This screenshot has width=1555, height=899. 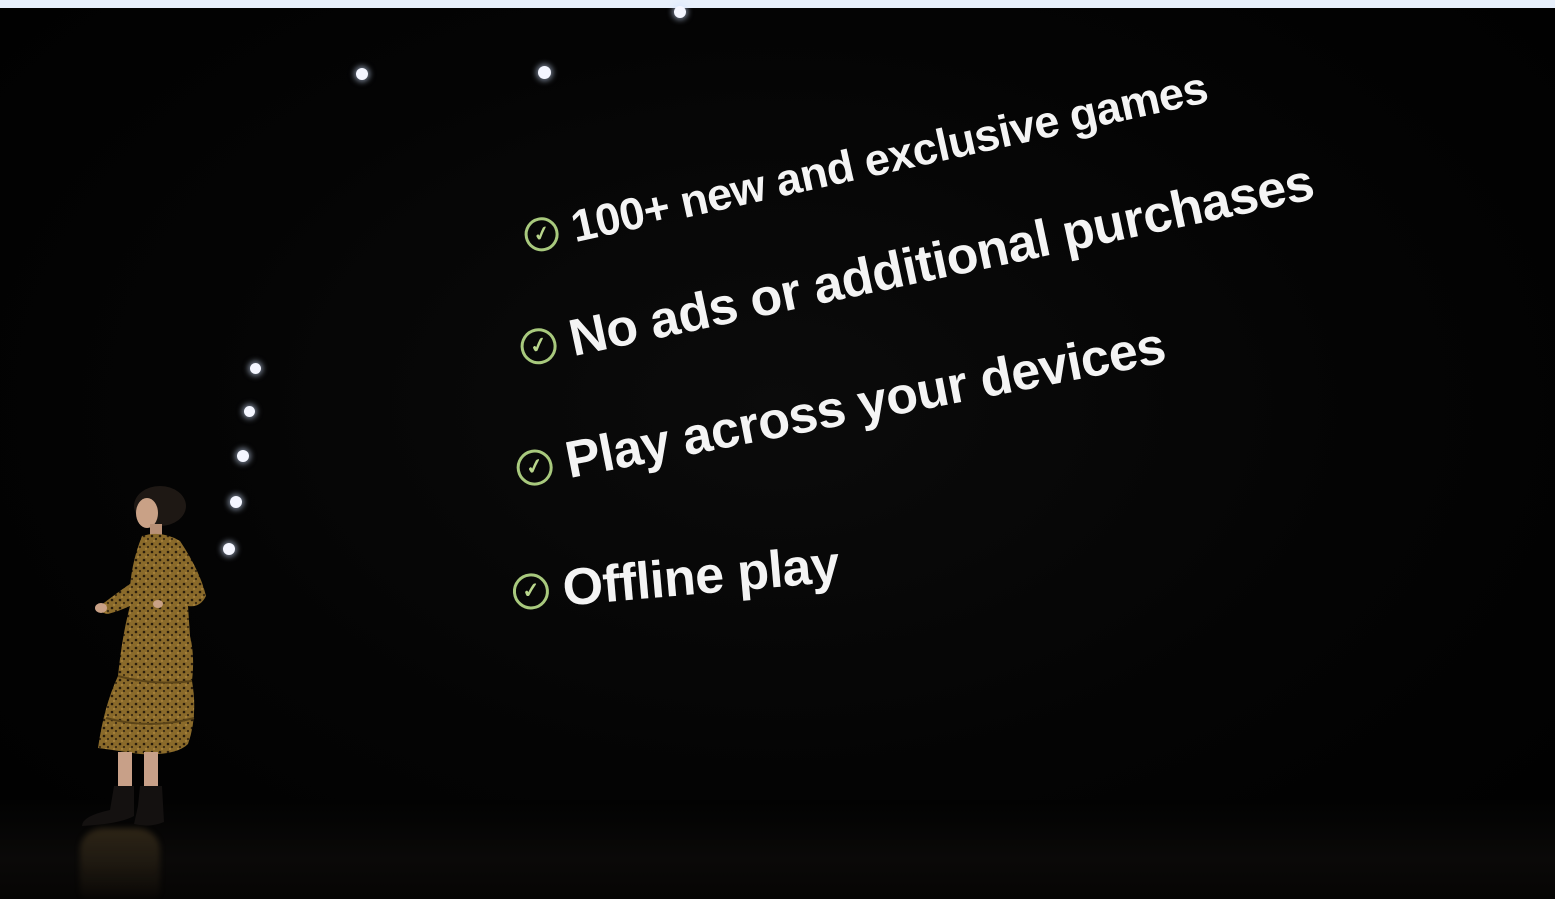 What do you see at coordinates (701, 576) in the screenshot?
I see `feature-label: Offline play` at bounding box center [701, 576].